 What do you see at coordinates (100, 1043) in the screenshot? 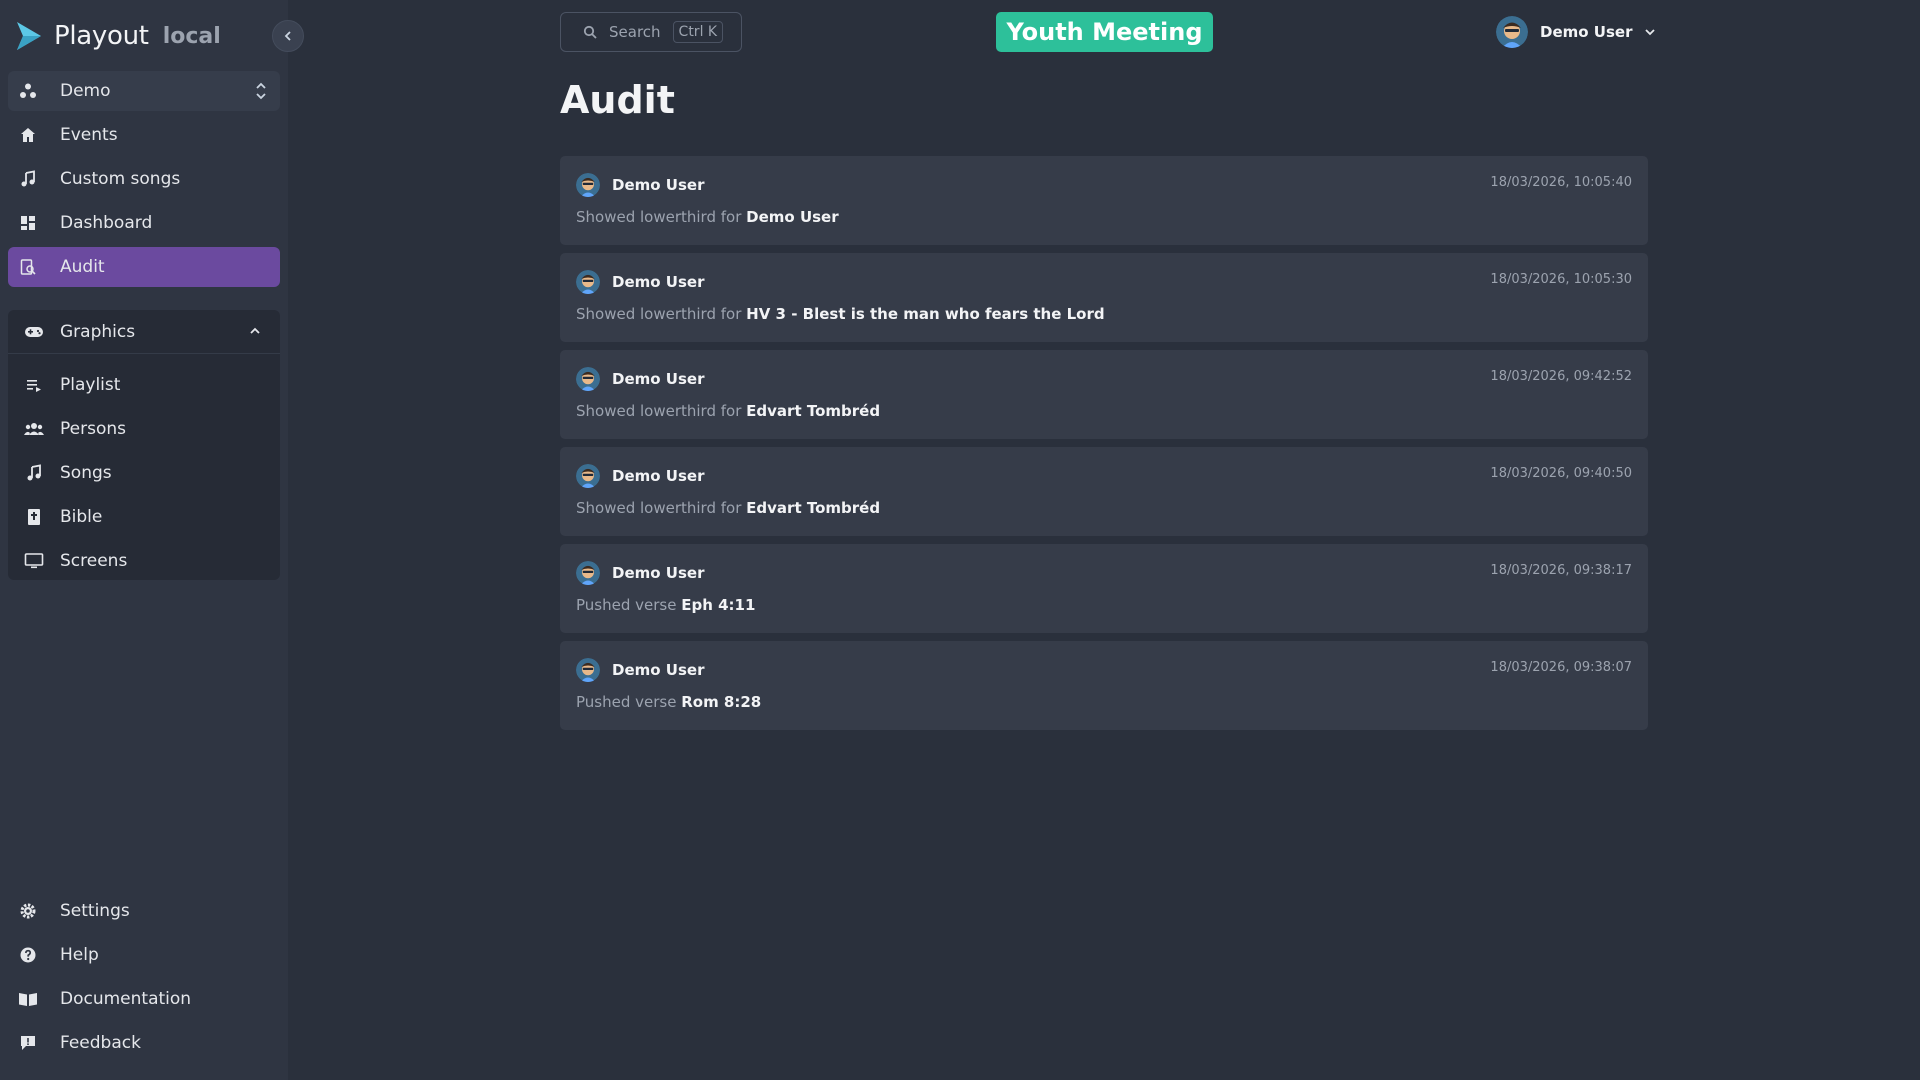
I see `sidebar-item-label: Feedback` at bounding box center [100, 1043].